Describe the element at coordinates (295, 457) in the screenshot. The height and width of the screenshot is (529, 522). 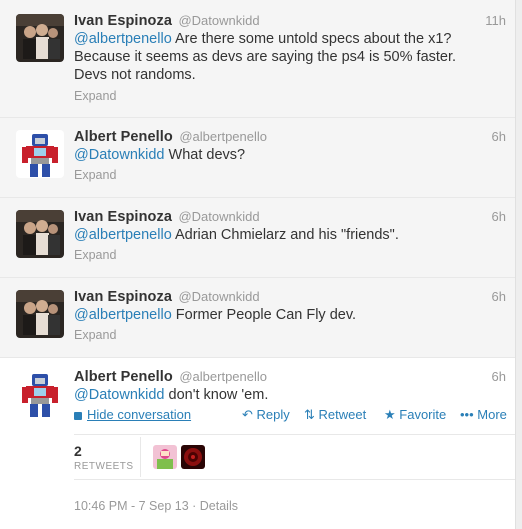
I see `retweet-stats: 2 RETWEETS` at that location.